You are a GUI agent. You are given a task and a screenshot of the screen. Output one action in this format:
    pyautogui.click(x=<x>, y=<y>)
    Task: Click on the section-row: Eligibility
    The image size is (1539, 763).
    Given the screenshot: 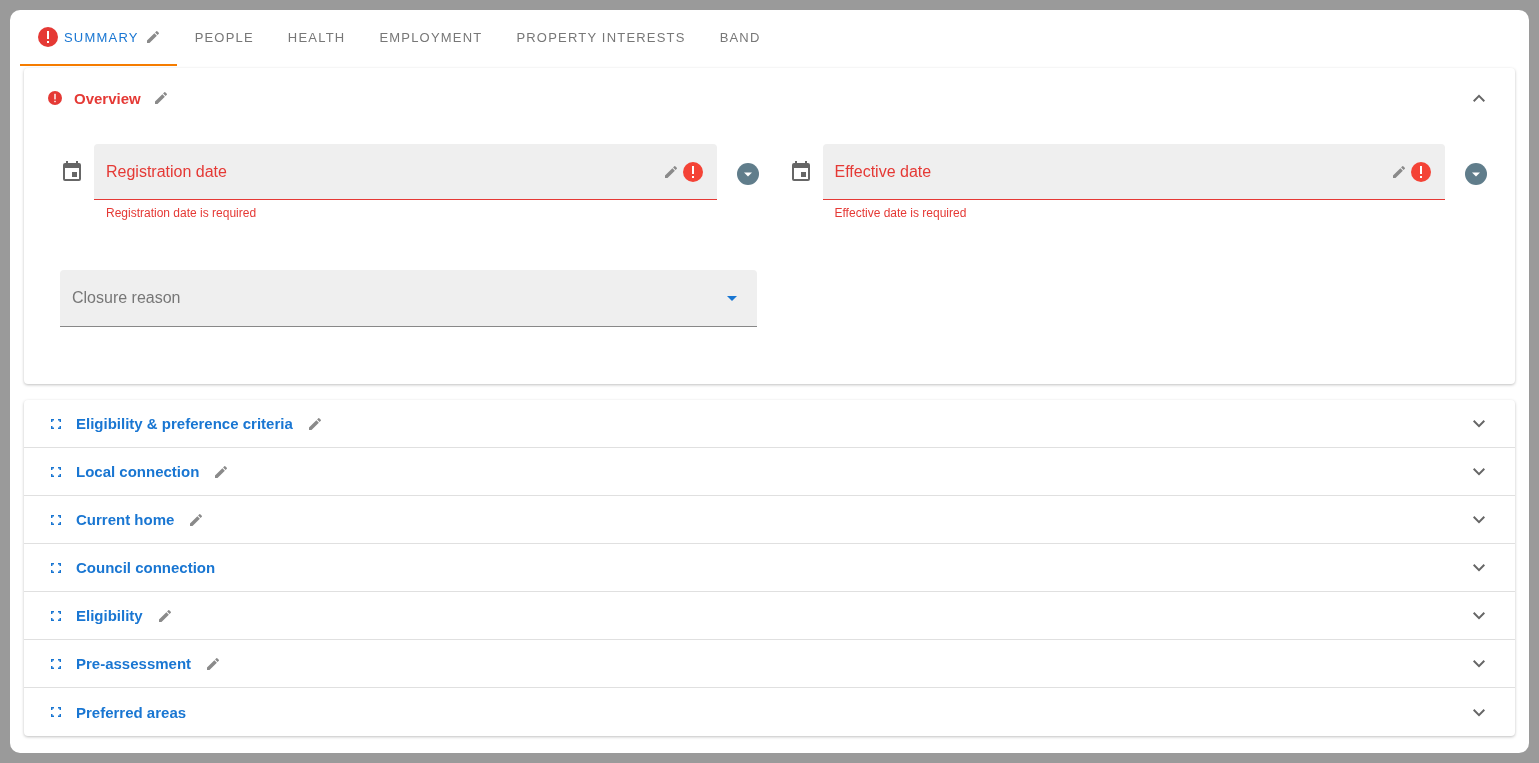 What is the action you would take?
    pyautogui.click(x=769, y=616)
    